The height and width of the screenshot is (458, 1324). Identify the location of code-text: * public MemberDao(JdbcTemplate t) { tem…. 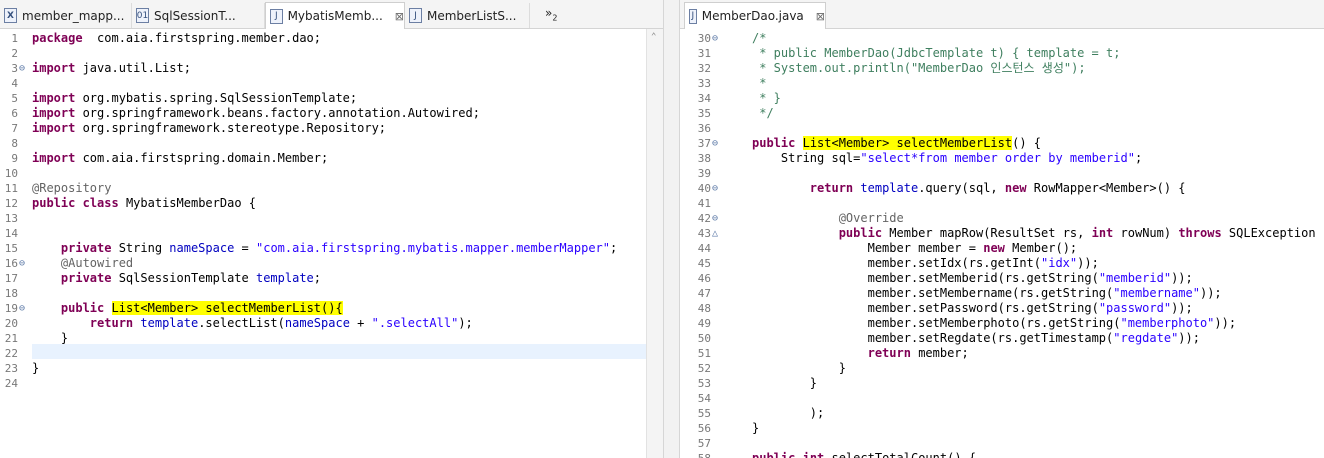
(936, 53).